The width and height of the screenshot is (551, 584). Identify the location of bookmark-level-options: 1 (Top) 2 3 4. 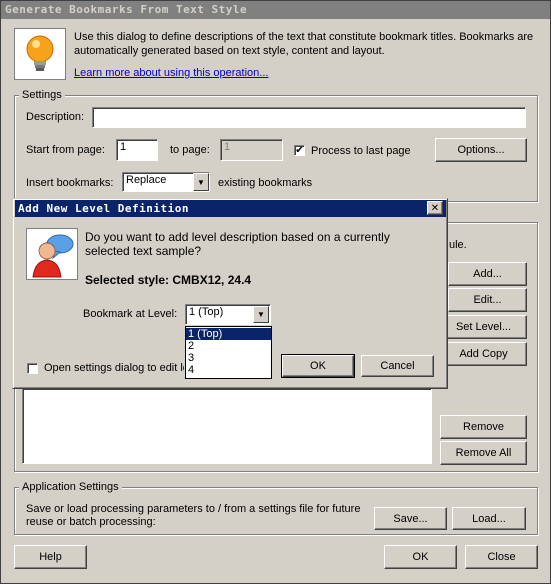
(228, 352).